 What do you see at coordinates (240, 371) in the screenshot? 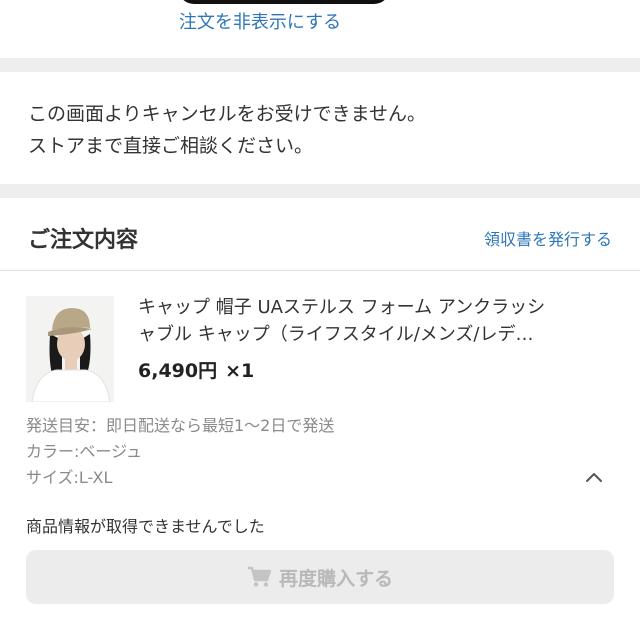
I see `product-quantity: ×1` at bounding box center [240, 371].